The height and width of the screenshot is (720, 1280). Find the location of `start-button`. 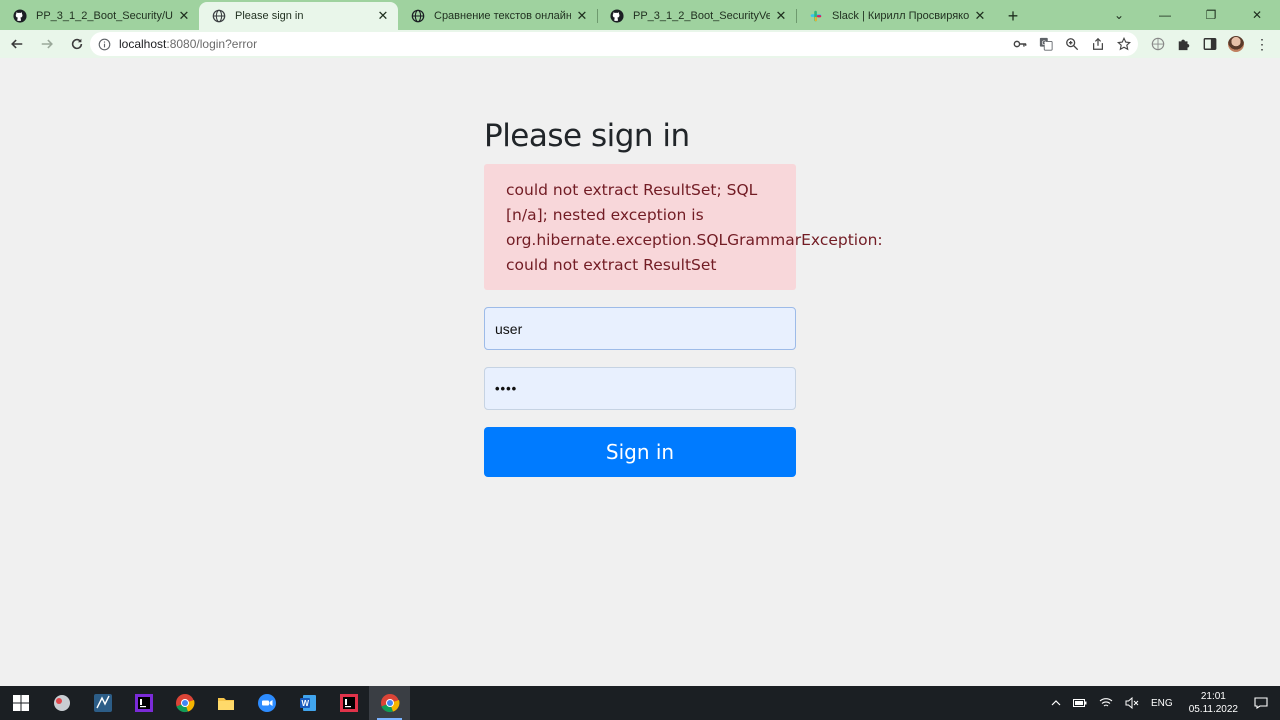

start-button is located at coordinates (20, 703).